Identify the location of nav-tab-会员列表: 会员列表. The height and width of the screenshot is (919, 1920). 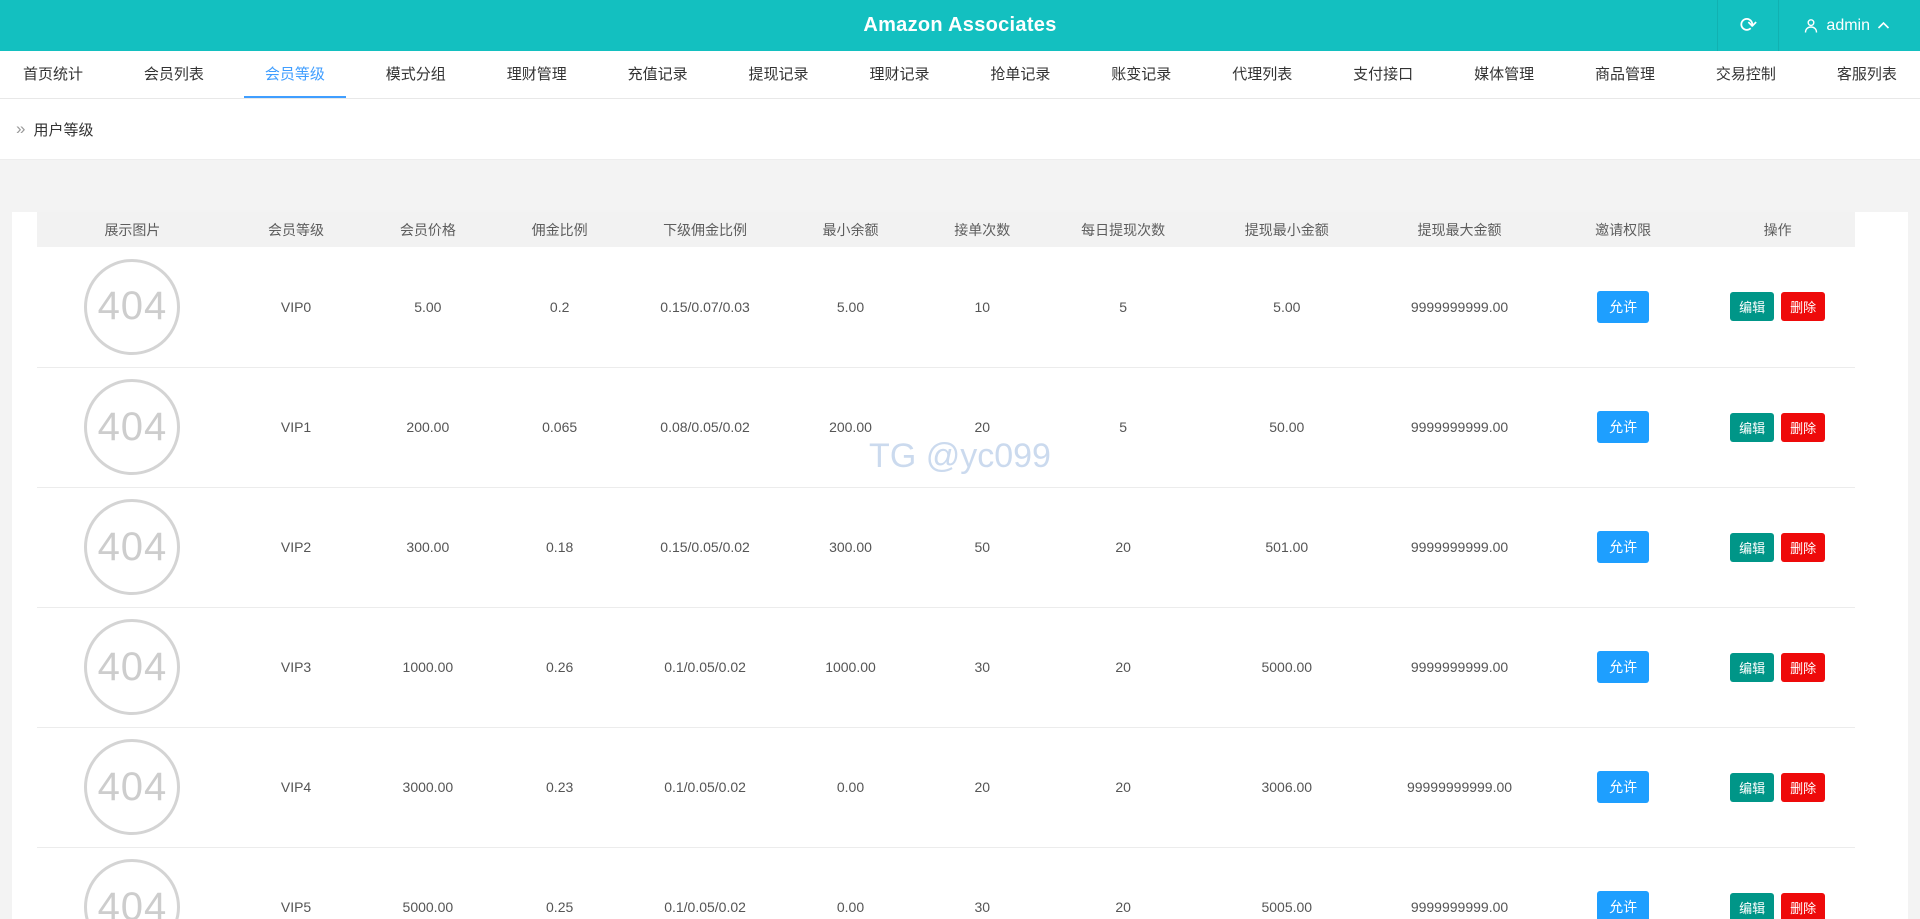
(174, 74).